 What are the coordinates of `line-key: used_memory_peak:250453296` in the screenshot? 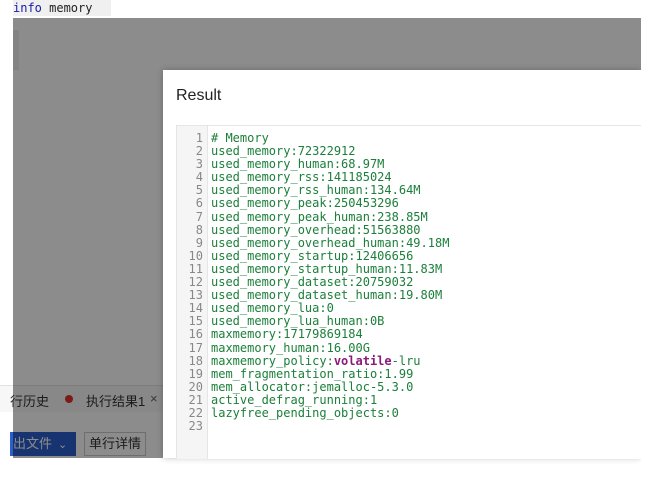 It's located at (305, 203).